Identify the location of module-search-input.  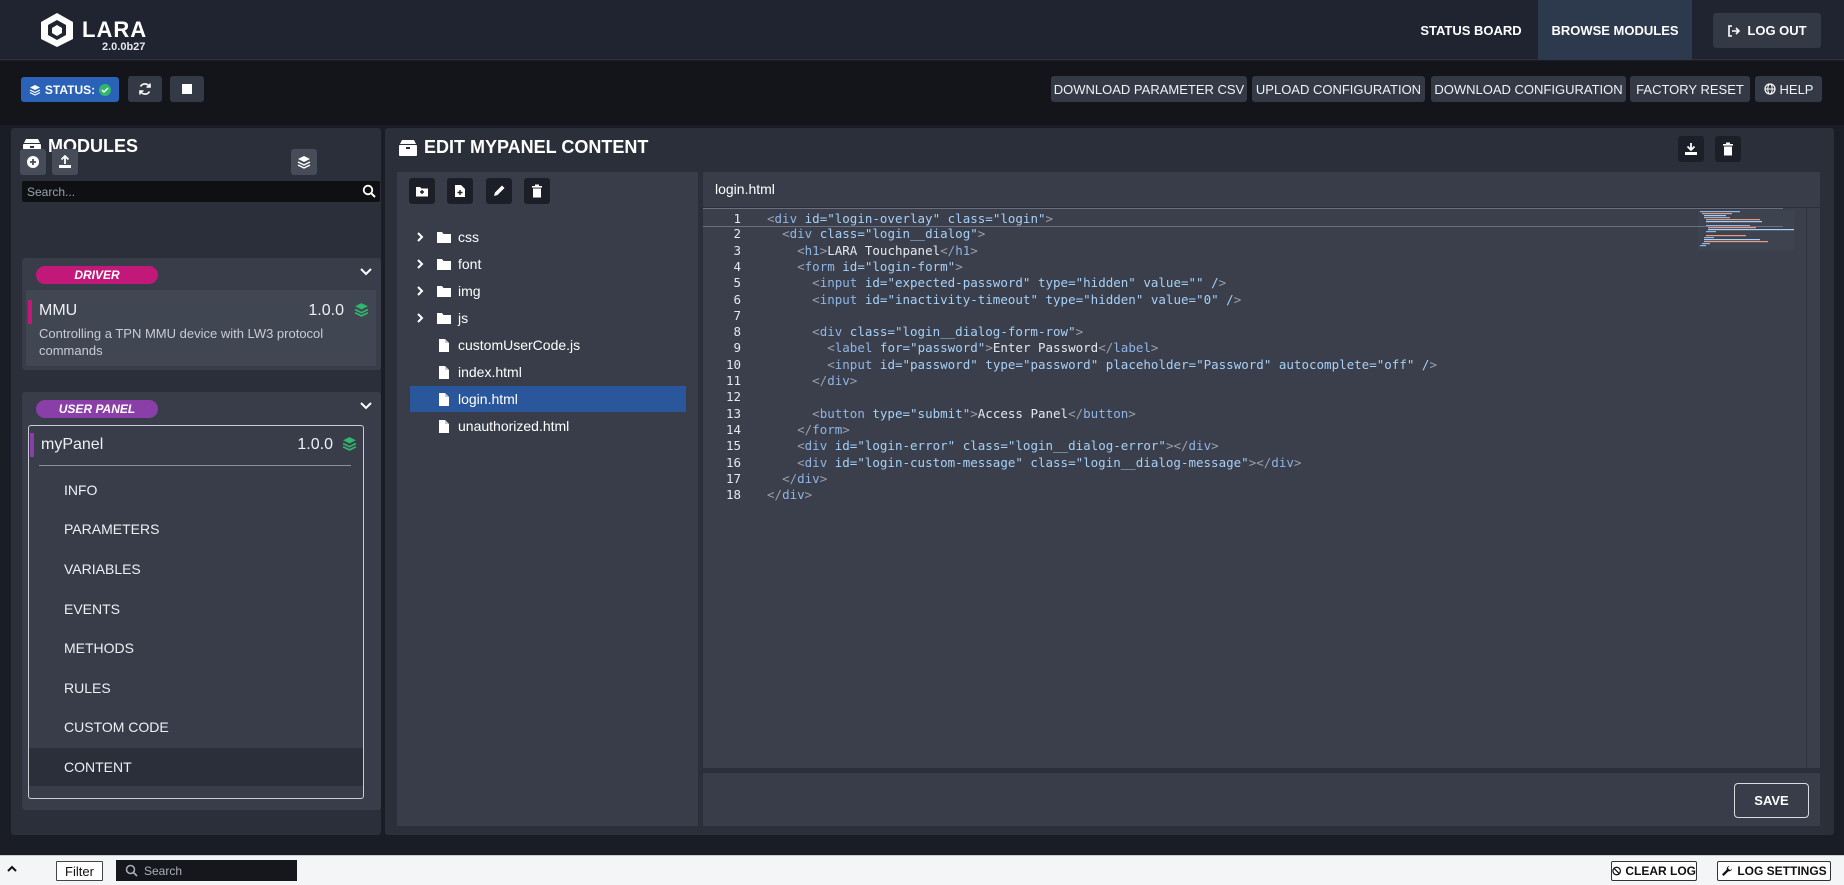
(187, 191).